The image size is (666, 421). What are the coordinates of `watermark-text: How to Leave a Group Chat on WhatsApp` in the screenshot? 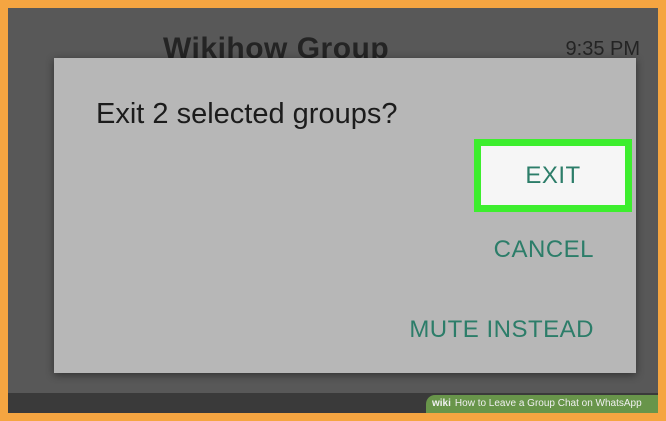 It's located at (548, 403).